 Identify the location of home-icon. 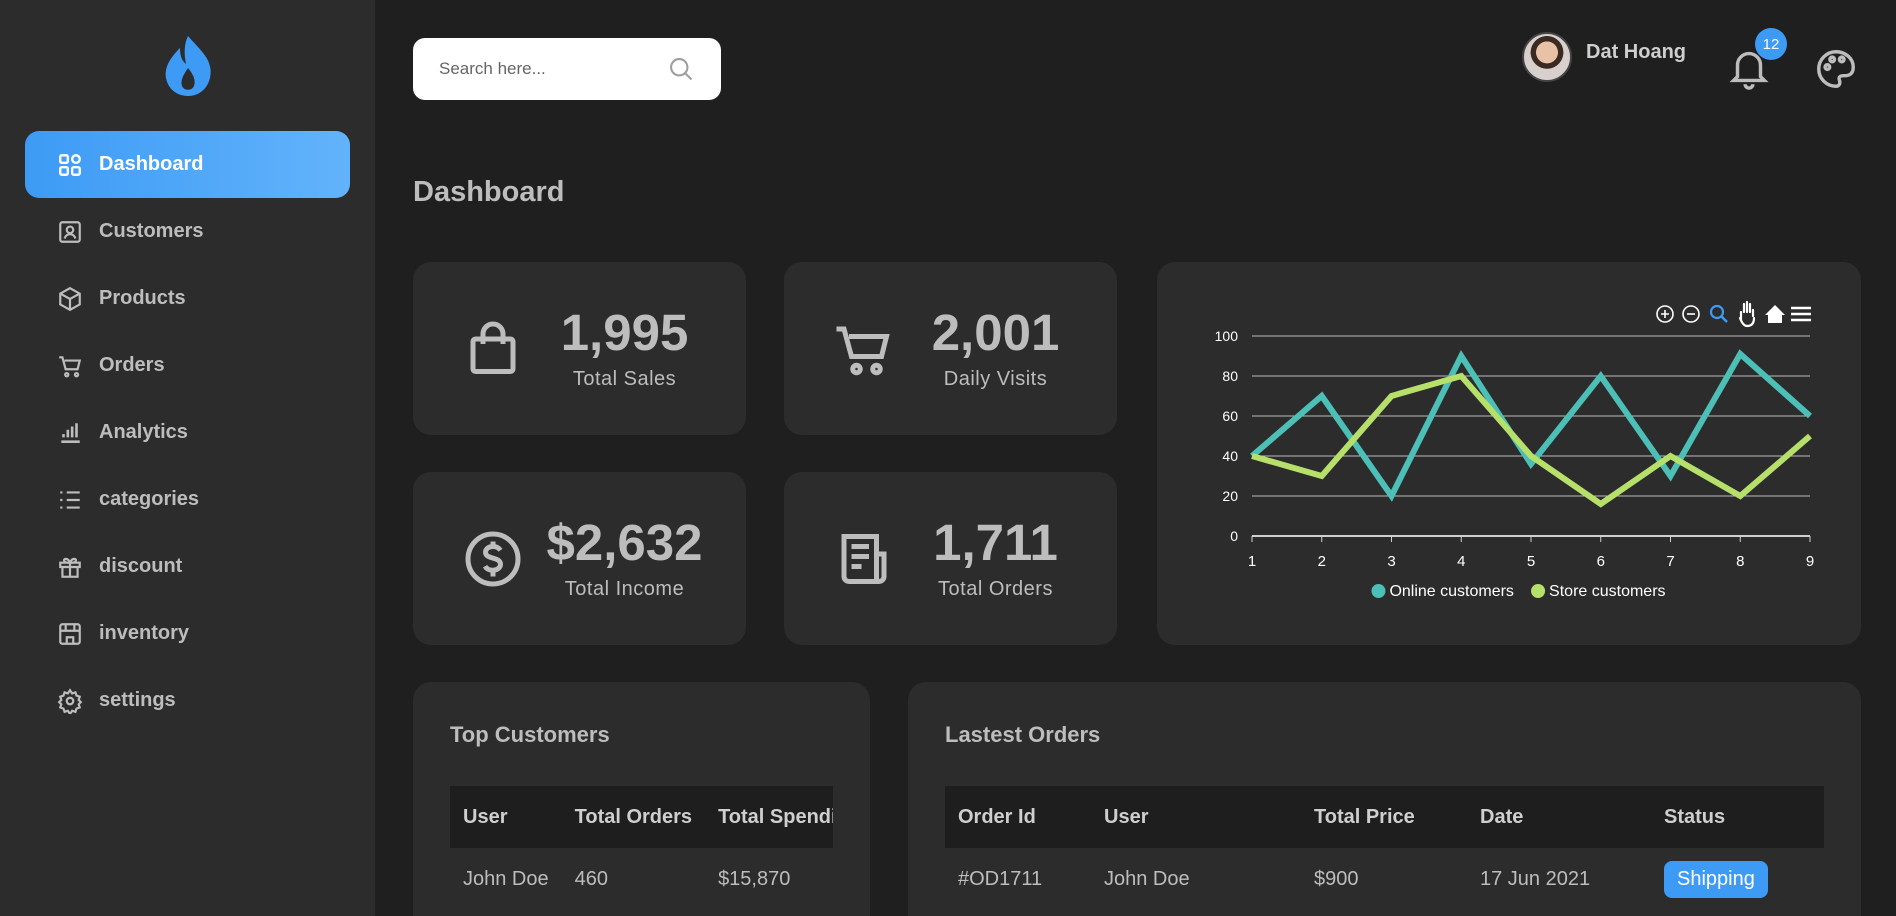
(1775, 314).